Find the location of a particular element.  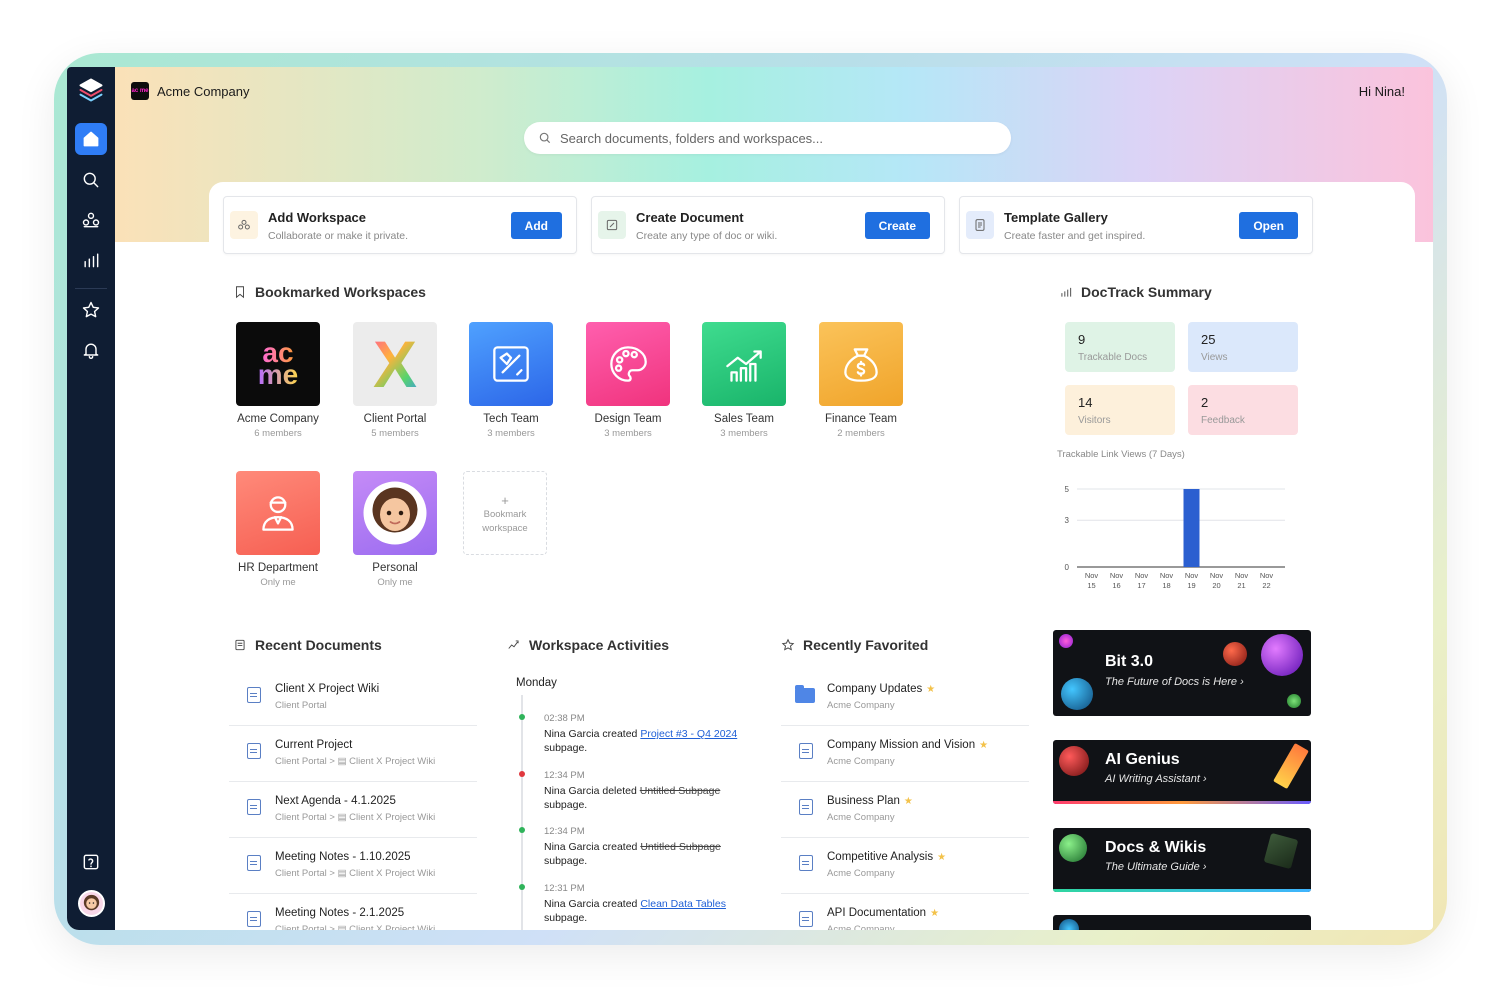

search-icon is located at coordinates (91, 180).